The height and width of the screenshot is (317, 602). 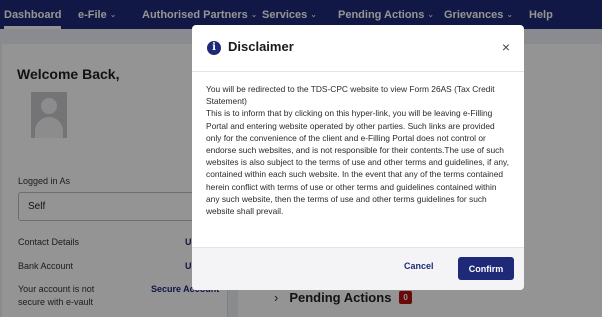 What do you see at coordinates (358, 48) in the screenshot?
I see `modal-header: i Disclaimer ×` at bounding box center [358, 48].